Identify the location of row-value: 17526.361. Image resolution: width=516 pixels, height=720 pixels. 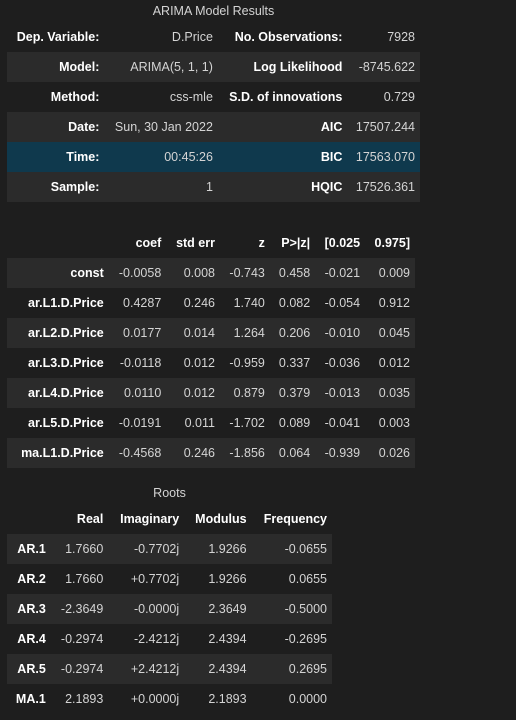
(385, 187).